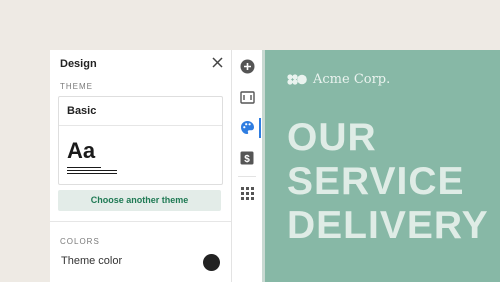 This screenshot has height=282, width=500. What do you see at coordinates (332, 137) in the screenshot?
I see `headline-line: OUR` at bounding box center [332, 137].